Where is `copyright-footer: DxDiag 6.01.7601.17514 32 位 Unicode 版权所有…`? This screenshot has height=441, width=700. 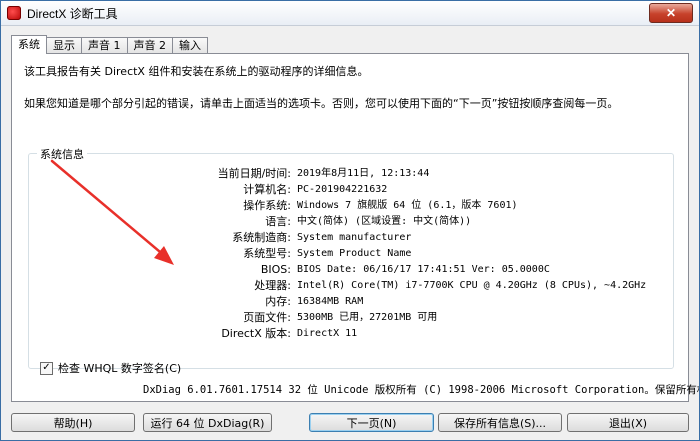 copyright-footer: DxDiag 6.01.7601.17514 32 位 Unicode 版权所有… is located at coordinates (421, 390).